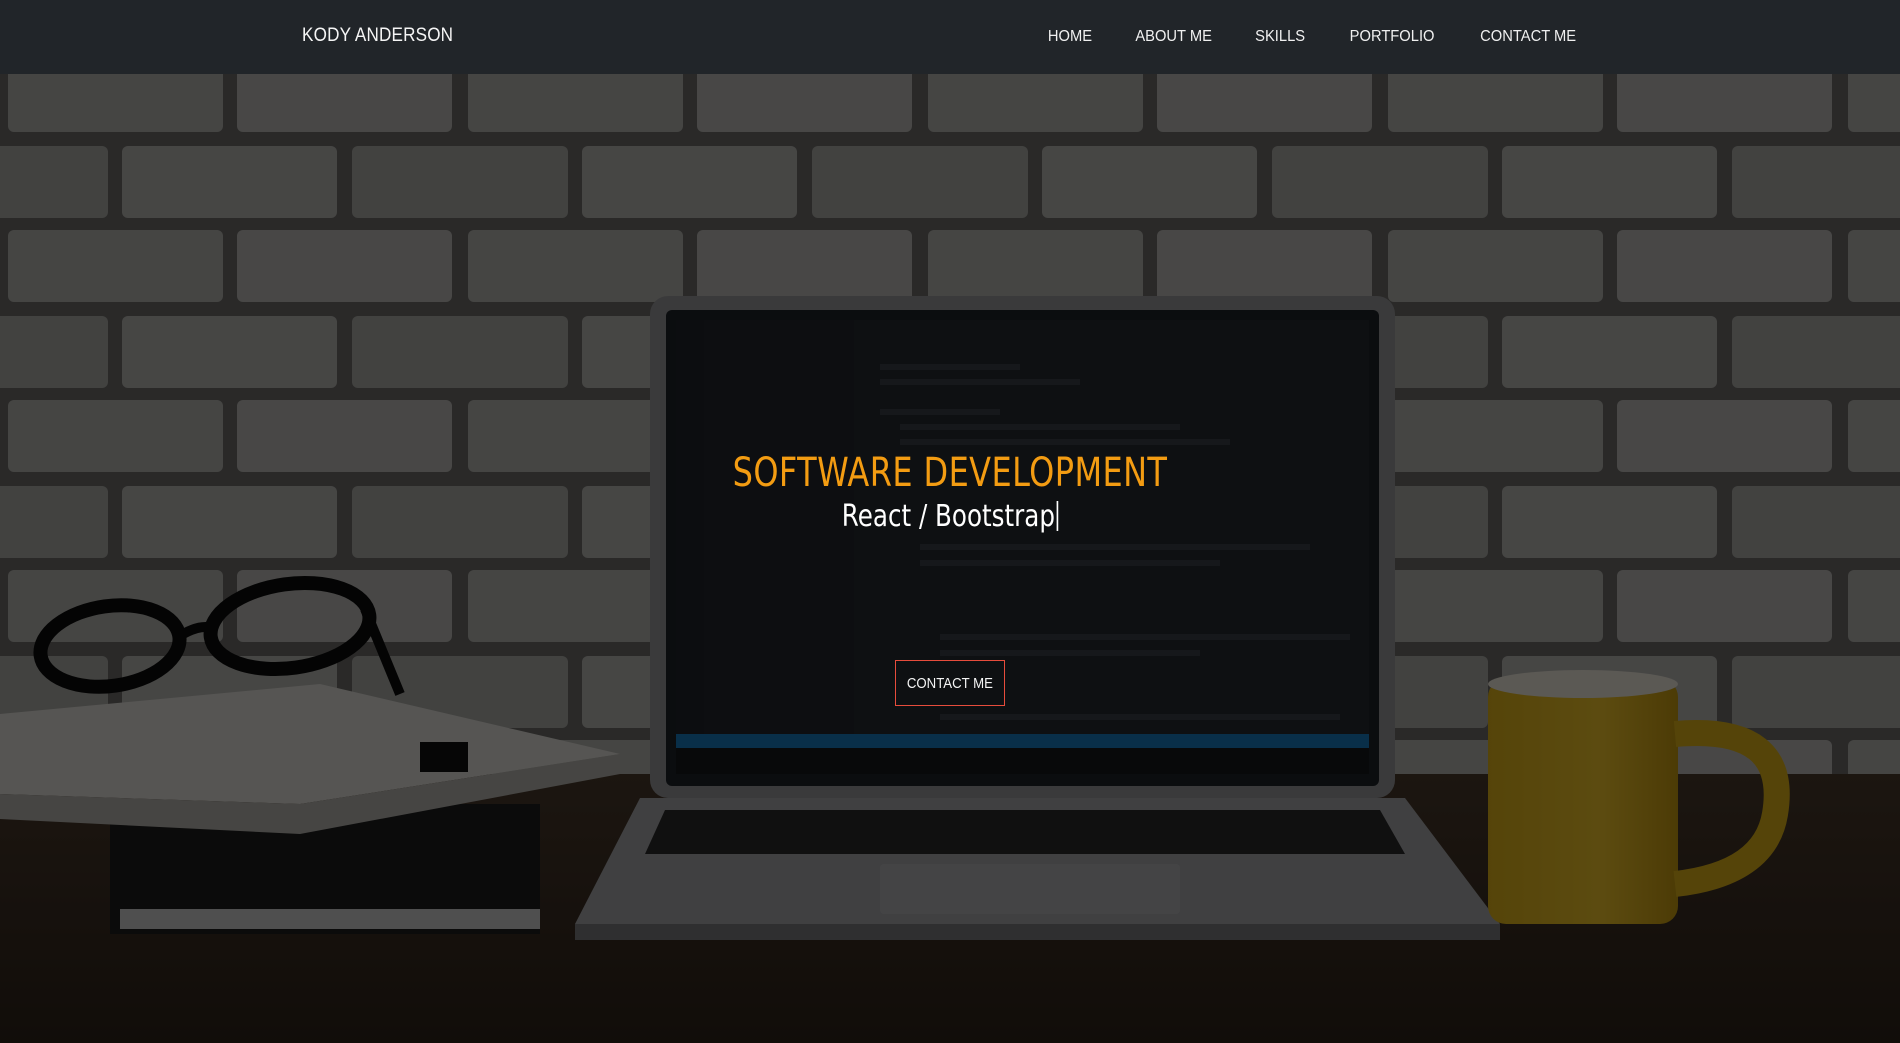  I want to click on brand-logo: KODY ANDERSON, so click(377, 37).